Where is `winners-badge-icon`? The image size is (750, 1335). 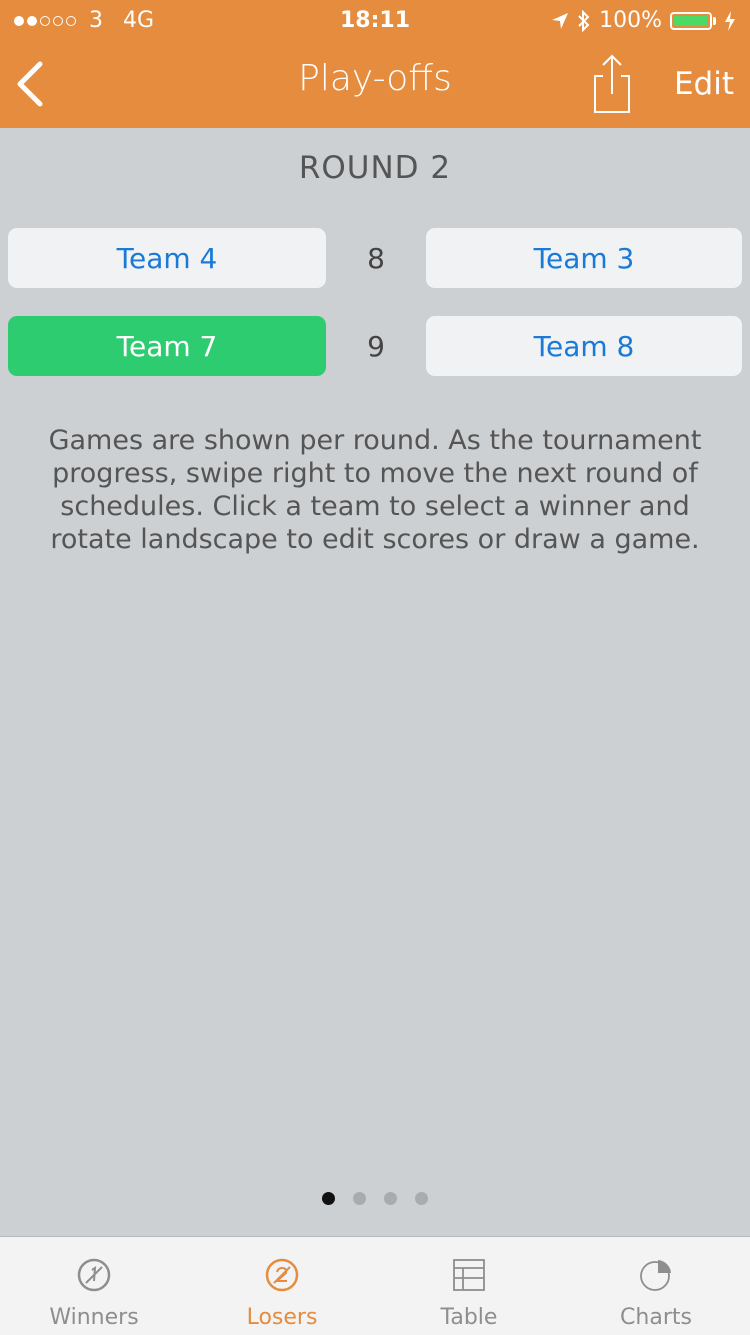 winners-badge-icon is located at coordinates (94, 1275).